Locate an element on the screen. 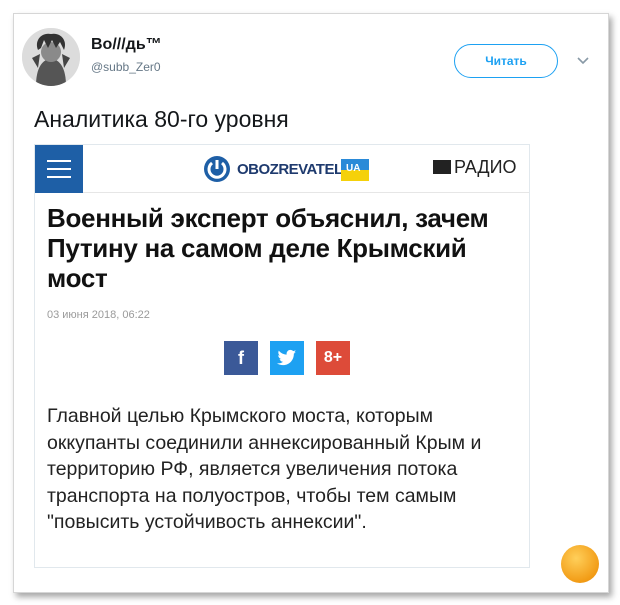 This screenshot has width=620, height=605. site-logo: OBOZREVATEL UA is located at coordinates (288, 169).